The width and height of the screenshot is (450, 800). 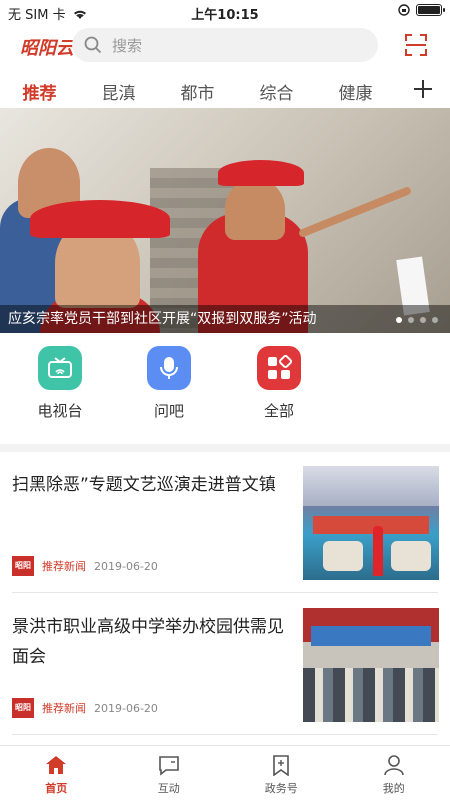 What do you see at coordinates (168, 411) in the screenshot?
I see `quick-label: 问吧` at bounding box center [168, 411].